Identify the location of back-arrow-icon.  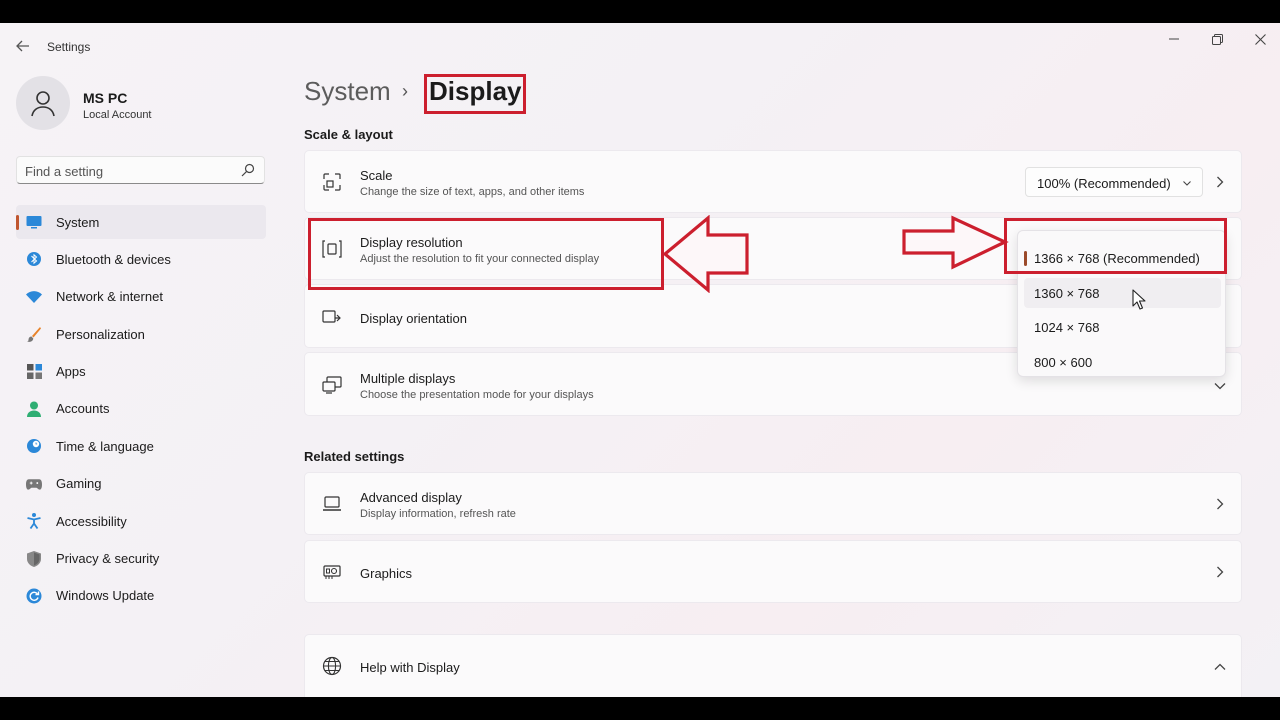
(22, 46).